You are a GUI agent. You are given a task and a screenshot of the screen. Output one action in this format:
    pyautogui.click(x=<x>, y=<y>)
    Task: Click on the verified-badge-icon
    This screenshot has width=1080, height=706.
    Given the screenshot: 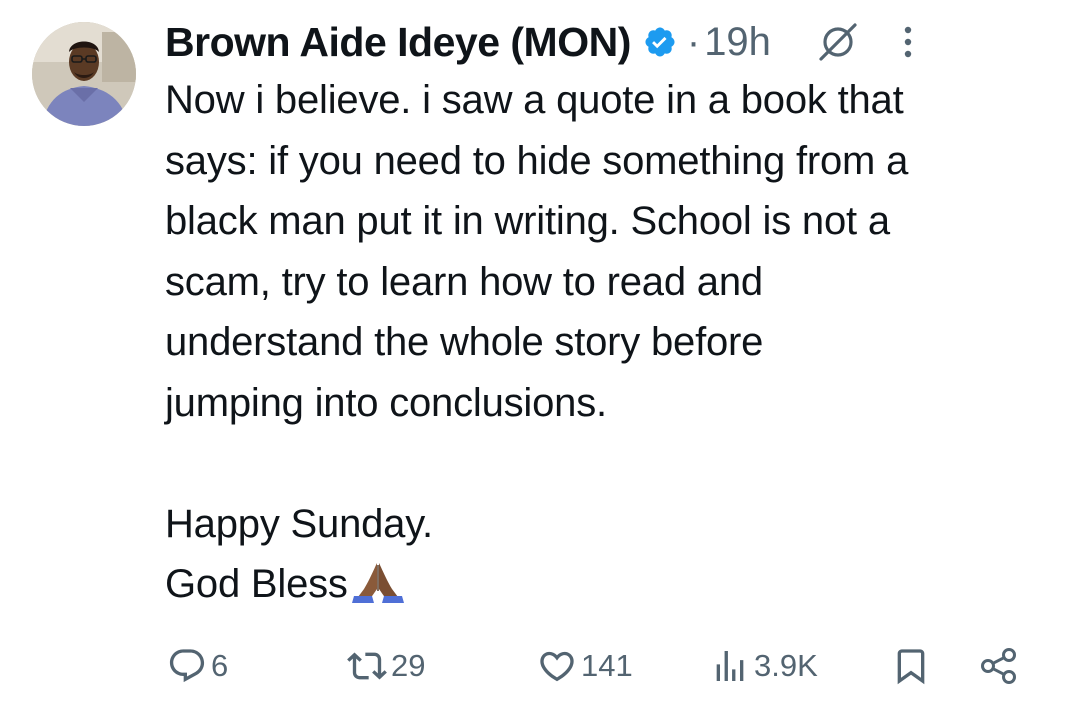 What is the action you would take?
    pyautogui.click(x=660, y=42)
    